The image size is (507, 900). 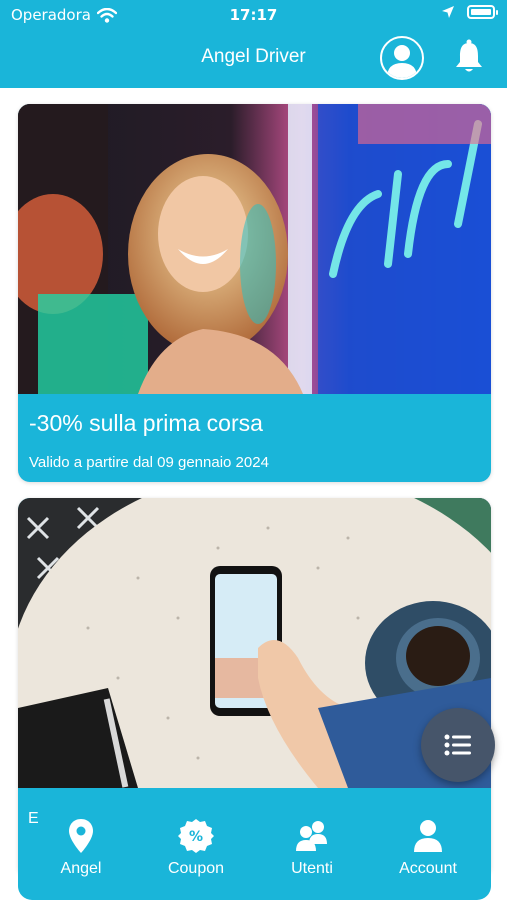 I want to click on map-pin-icon, so click(x=81, y=836).